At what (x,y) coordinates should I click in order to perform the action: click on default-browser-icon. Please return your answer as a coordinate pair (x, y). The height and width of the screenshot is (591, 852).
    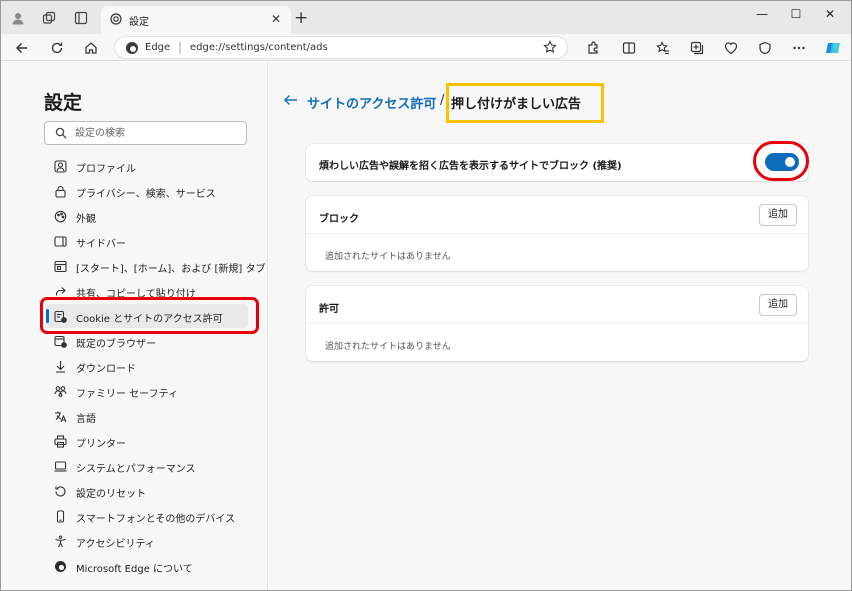
    Looking at the image, I should click on (60, 341).